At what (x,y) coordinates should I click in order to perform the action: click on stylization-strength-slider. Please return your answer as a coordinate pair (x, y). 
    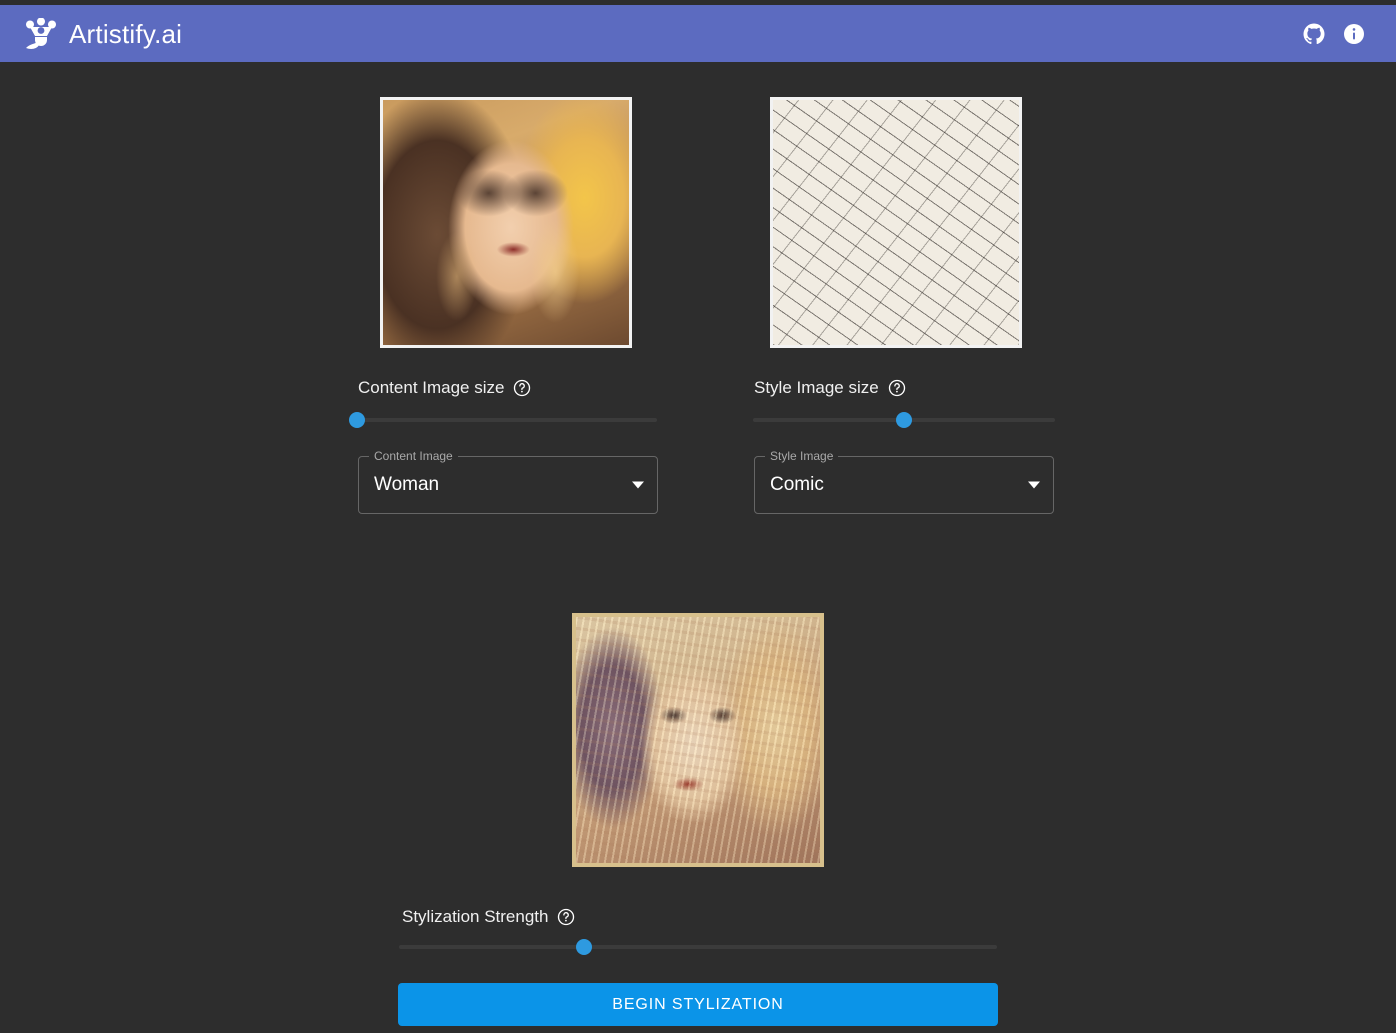
    Looking at the image, I should click on (698, 947).